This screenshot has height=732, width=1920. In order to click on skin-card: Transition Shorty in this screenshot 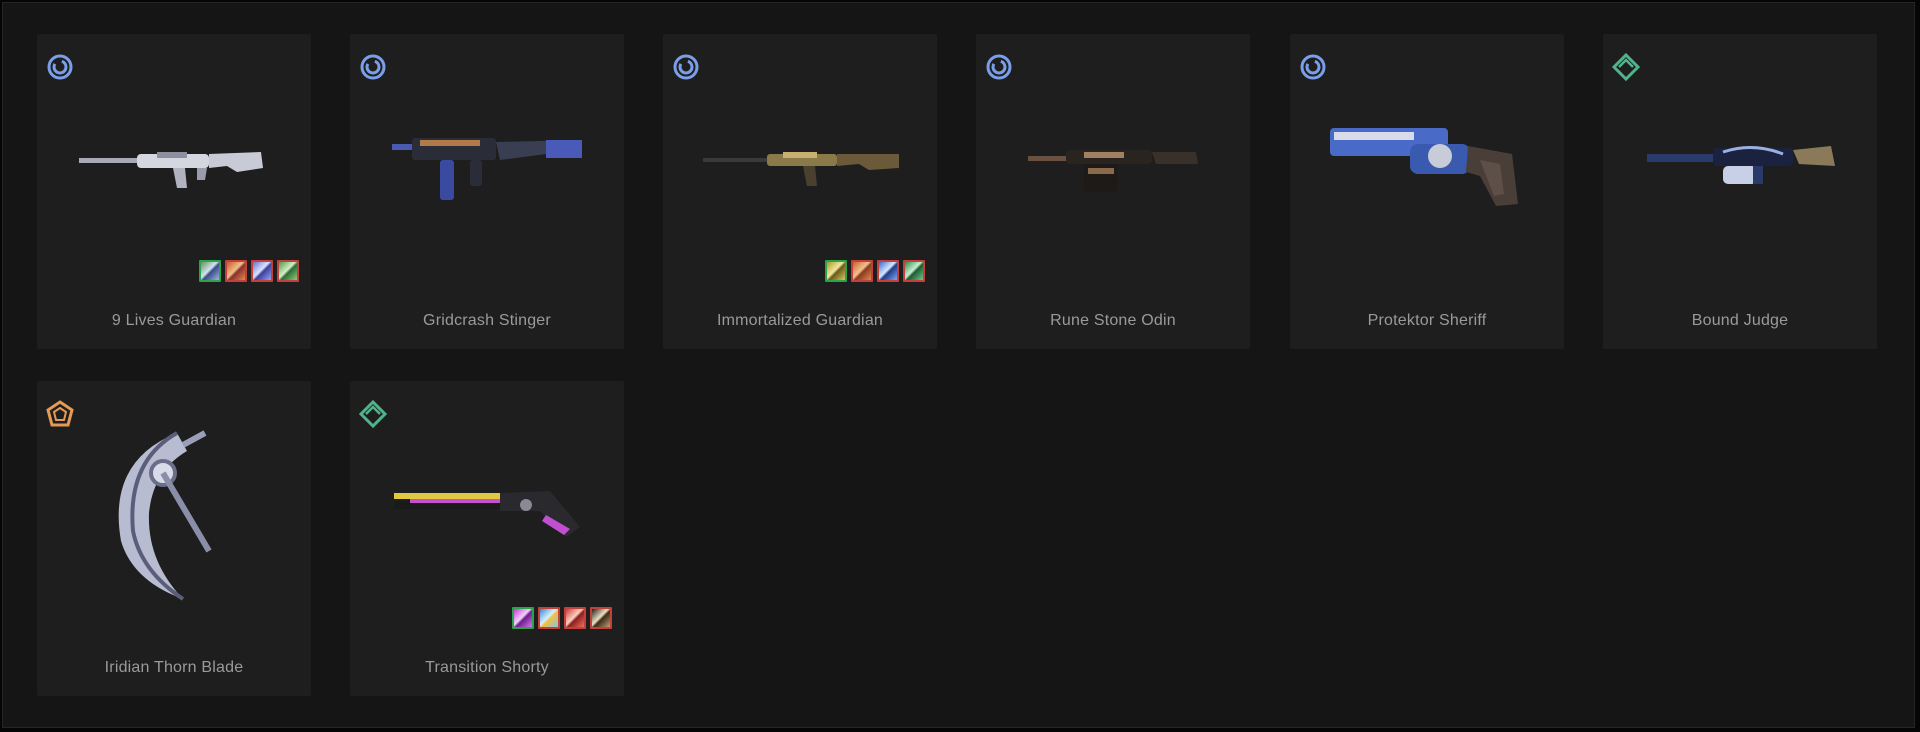, I will do `click(487, 538)`.